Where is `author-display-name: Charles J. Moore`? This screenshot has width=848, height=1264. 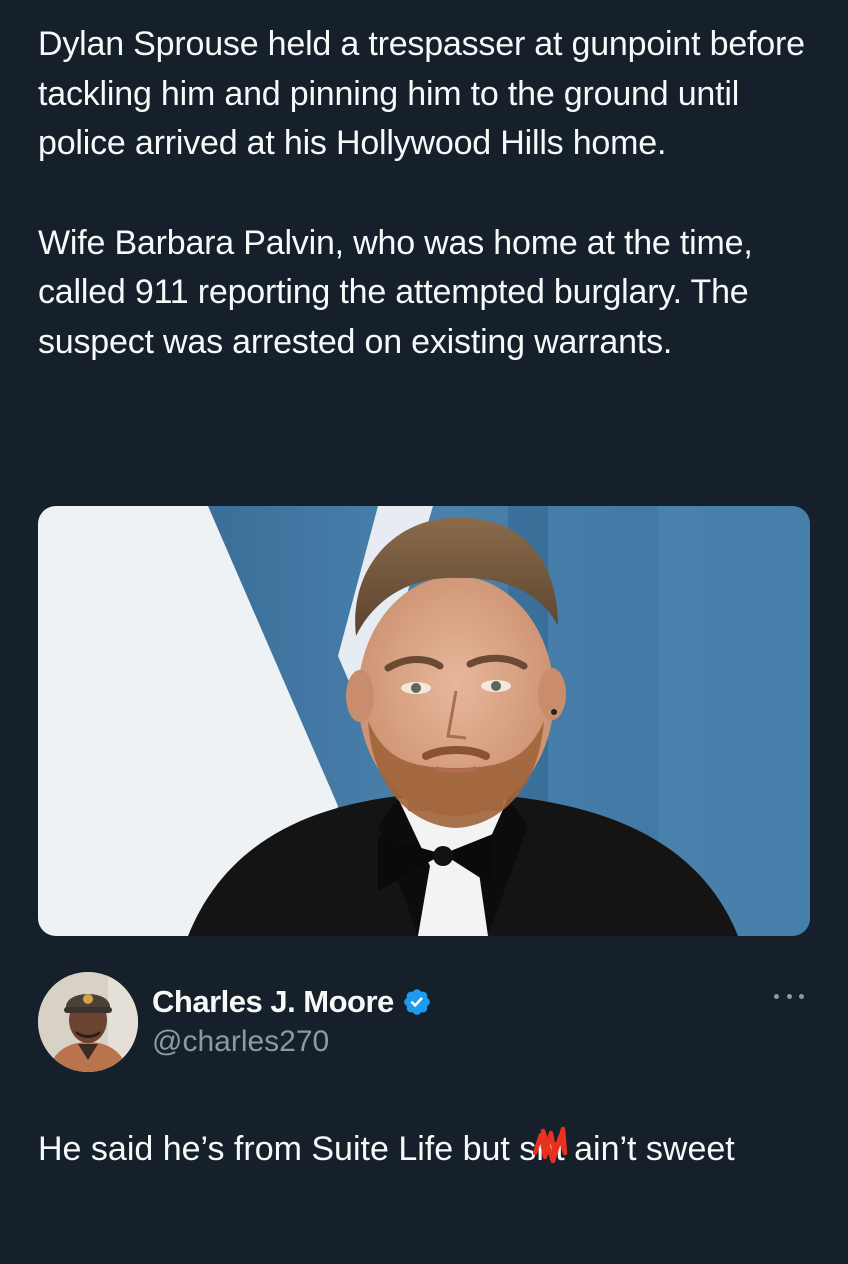 author-display-name: Charles J. Moore is located at coordinates (273, 1002).